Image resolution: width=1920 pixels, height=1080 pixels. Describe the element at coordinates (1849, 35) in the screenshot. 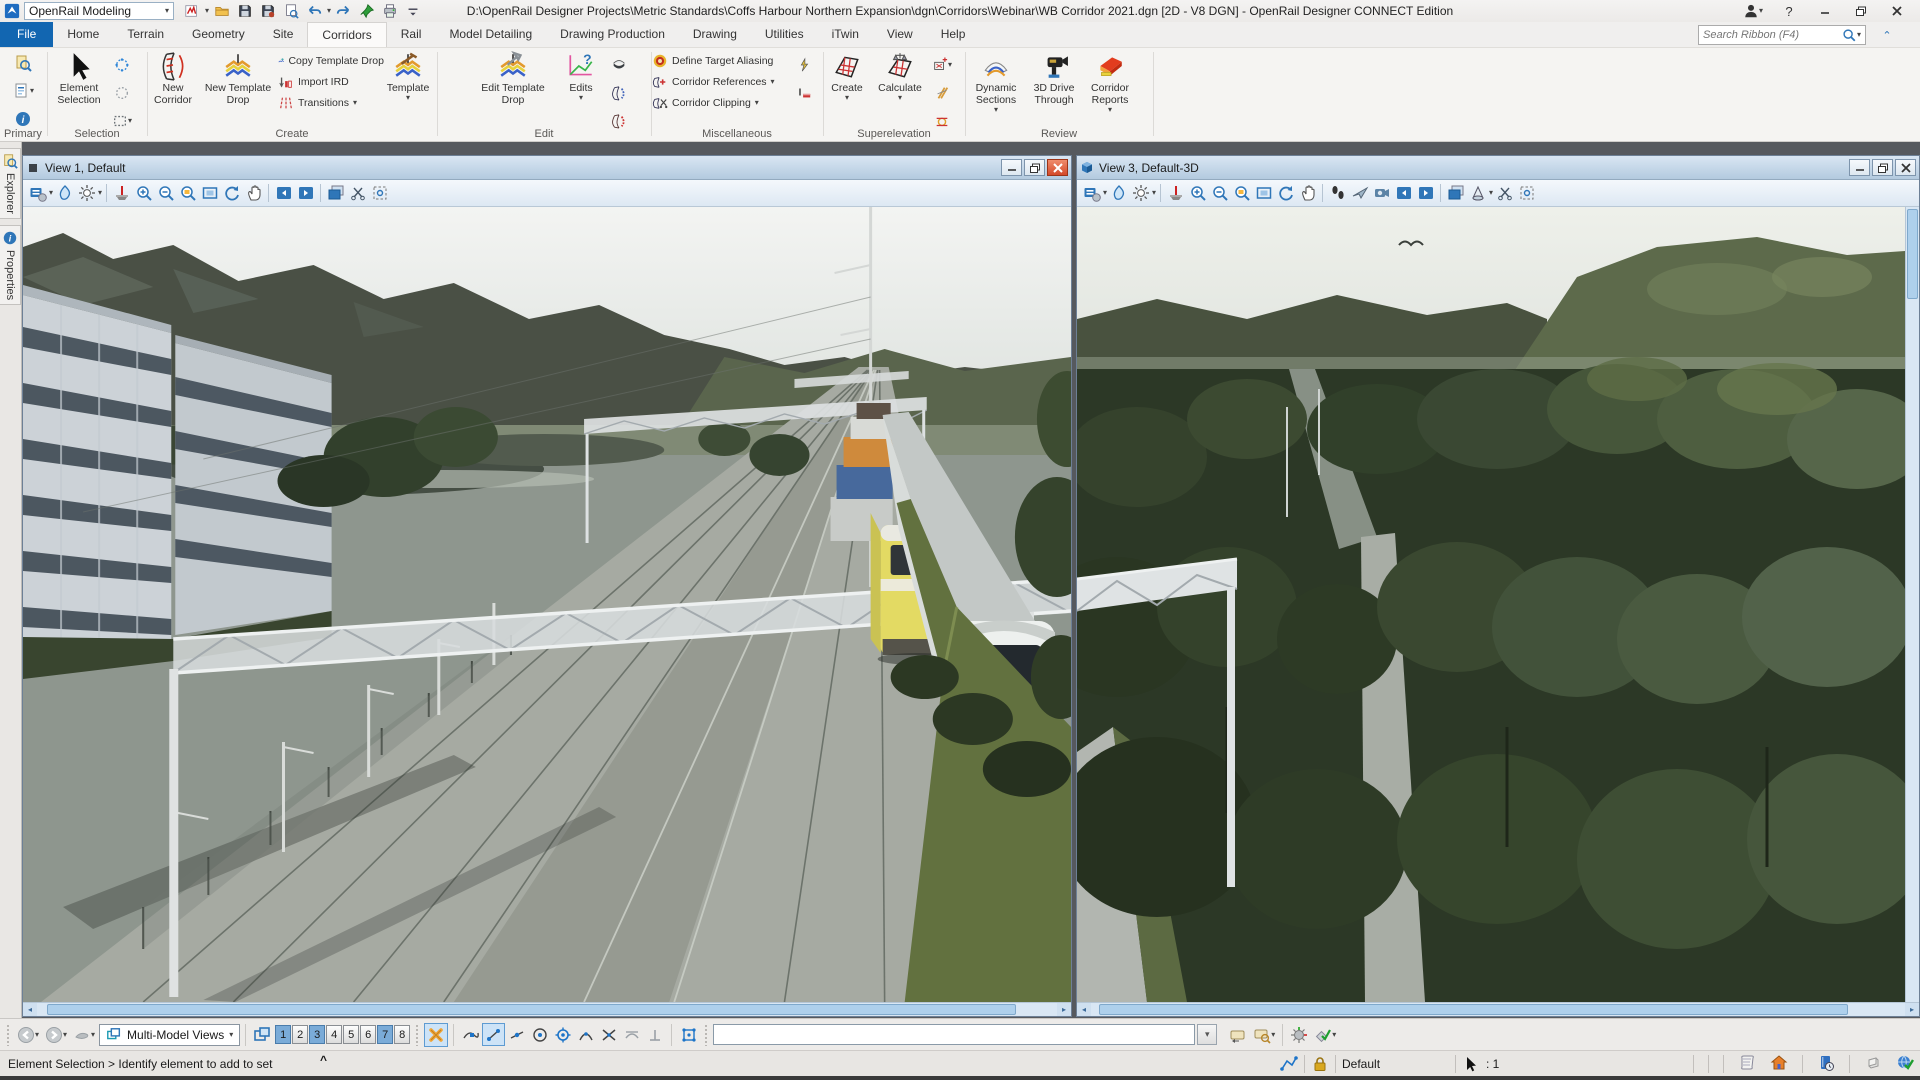

I see `search-icon` at that location.